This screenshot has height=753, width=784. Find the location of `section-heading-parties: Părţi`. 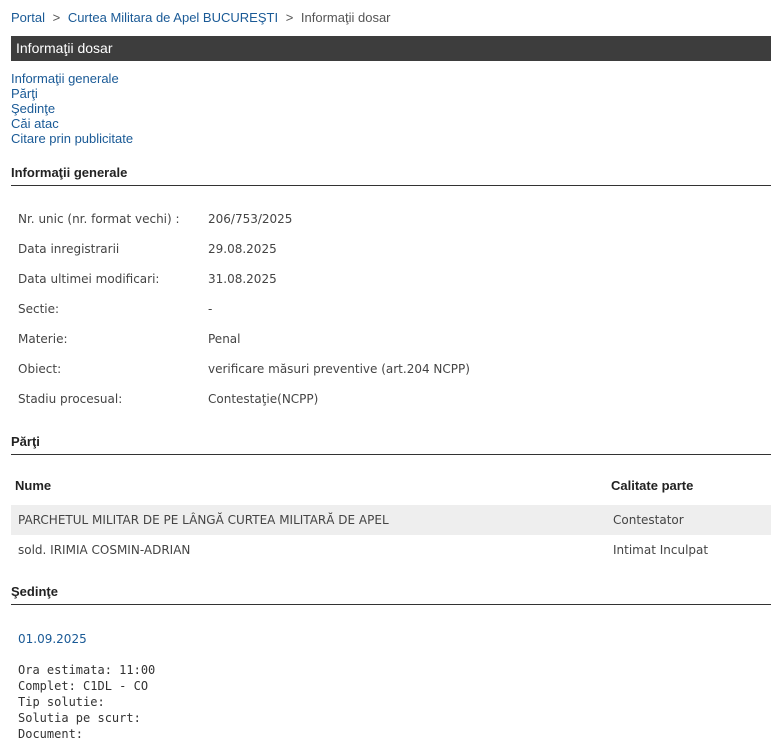

section-heading-parties: Părţi is located at coordinates (391, 444).